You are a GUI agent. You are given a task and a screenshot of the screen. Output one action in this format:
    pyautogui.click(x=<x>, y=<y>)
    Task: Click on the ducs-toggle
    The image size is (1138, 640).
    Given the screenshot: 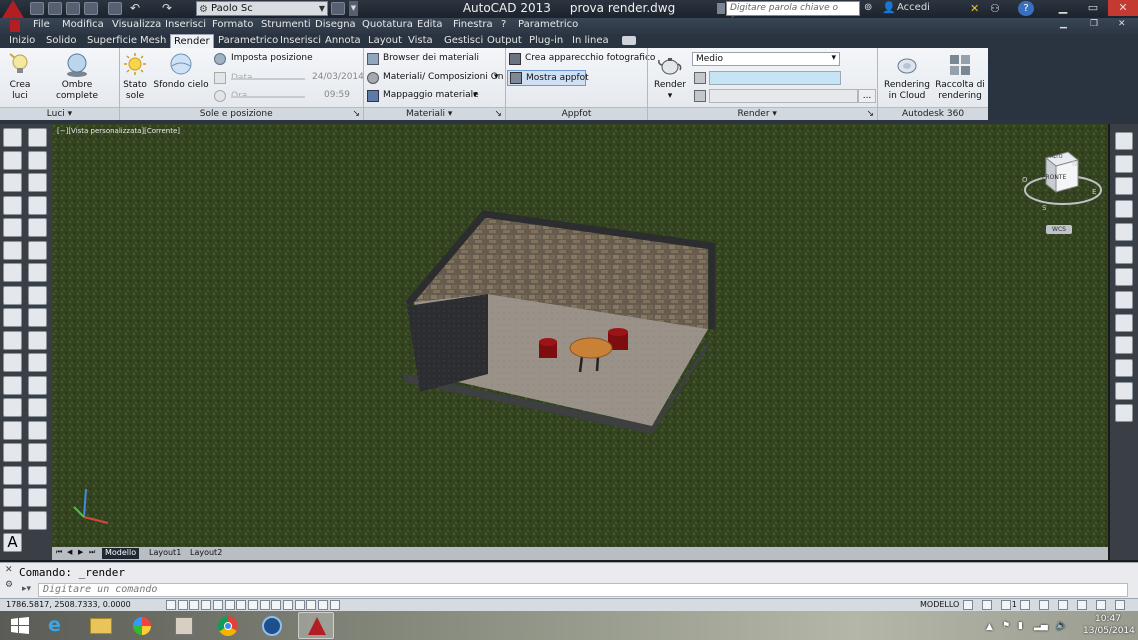 What is the action you would take?
    pyautogui.click(x=264, y=605)
    